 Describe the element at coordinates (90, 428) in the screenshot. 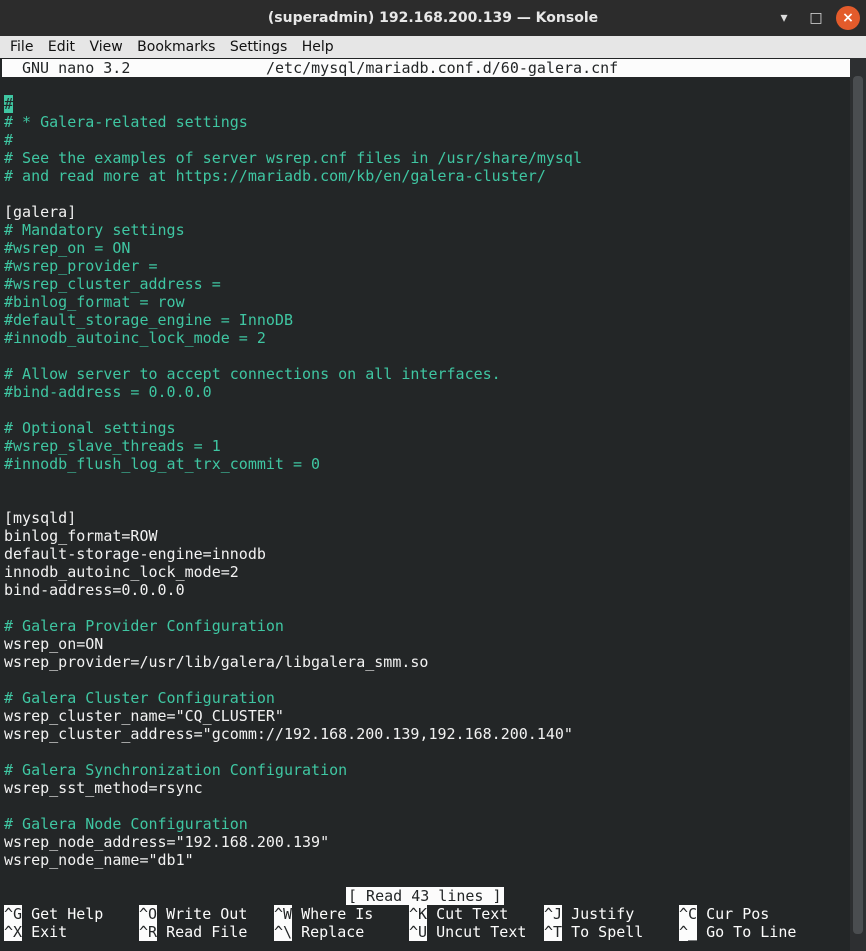

I see `file-line: # Optional settings` at that location.